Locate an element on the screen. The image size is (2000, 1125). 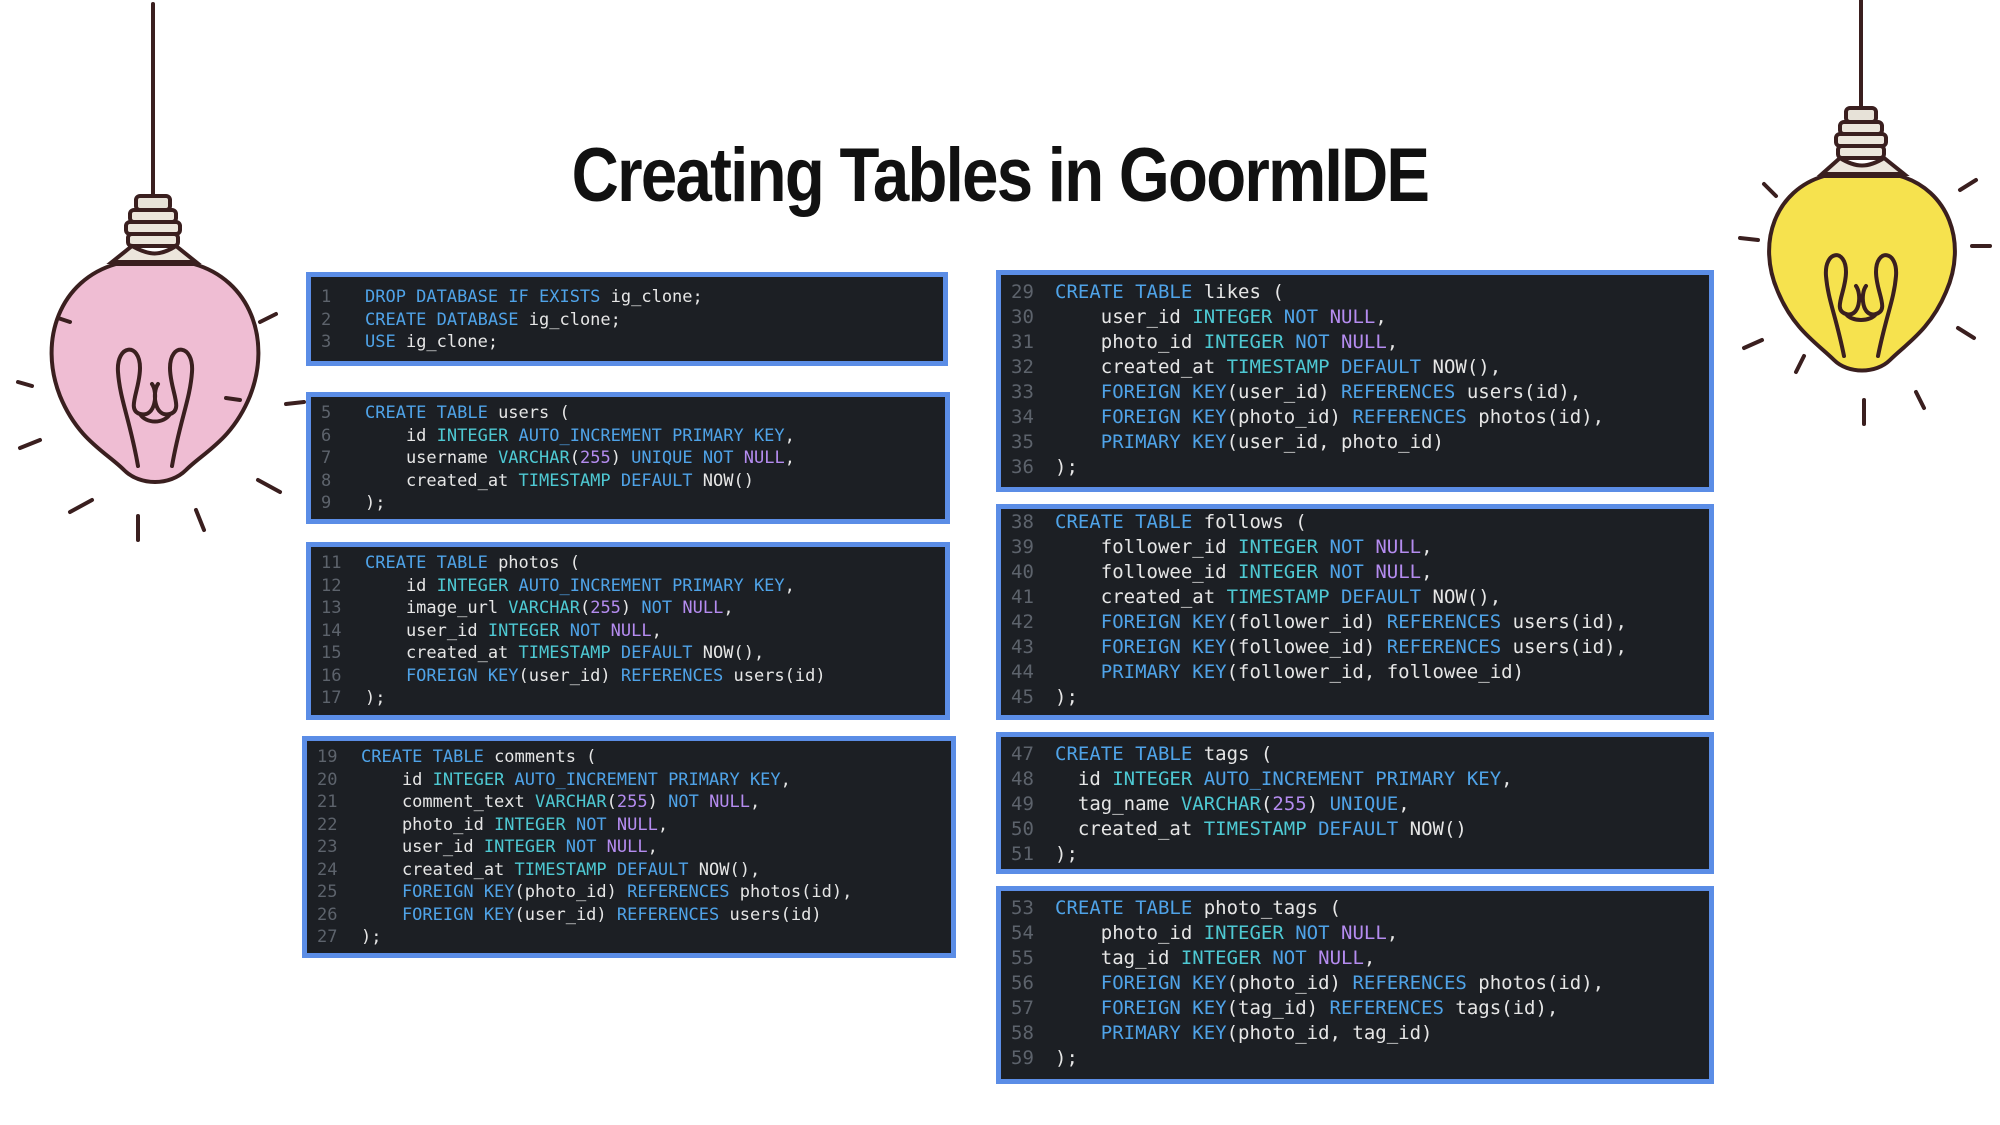
code-token: CREATE TABLE is located at coordinates (1129, 908).